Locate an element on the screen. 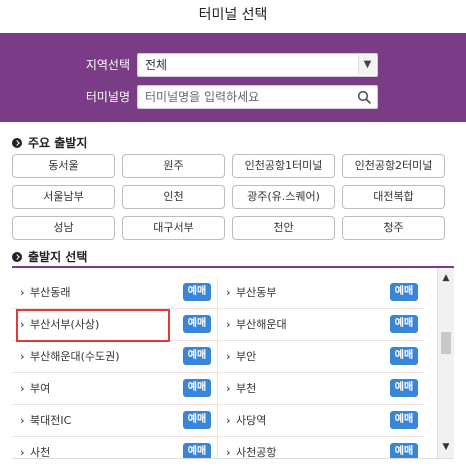 This screenshot has width=466, height=467. departure-item: › 부산동부 예매 is located at coordinates (321, 293).